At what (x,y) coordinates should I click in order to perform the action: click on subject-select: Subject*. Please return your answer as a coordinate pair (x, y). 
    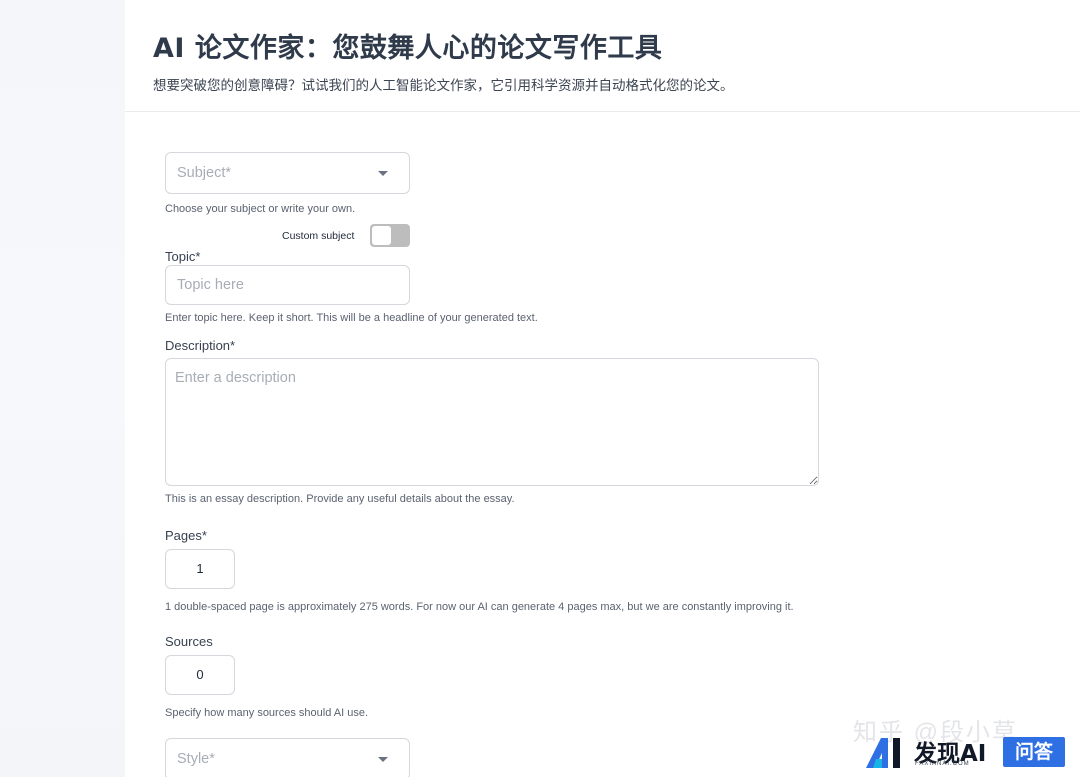
    Looking at the image, I should click on (287, 173).